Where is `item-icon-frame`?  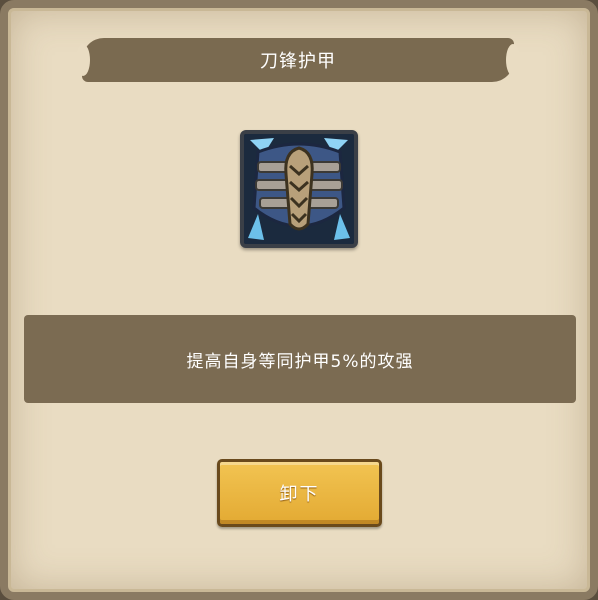
item-icon-frame is located at coordinates (299, 189).